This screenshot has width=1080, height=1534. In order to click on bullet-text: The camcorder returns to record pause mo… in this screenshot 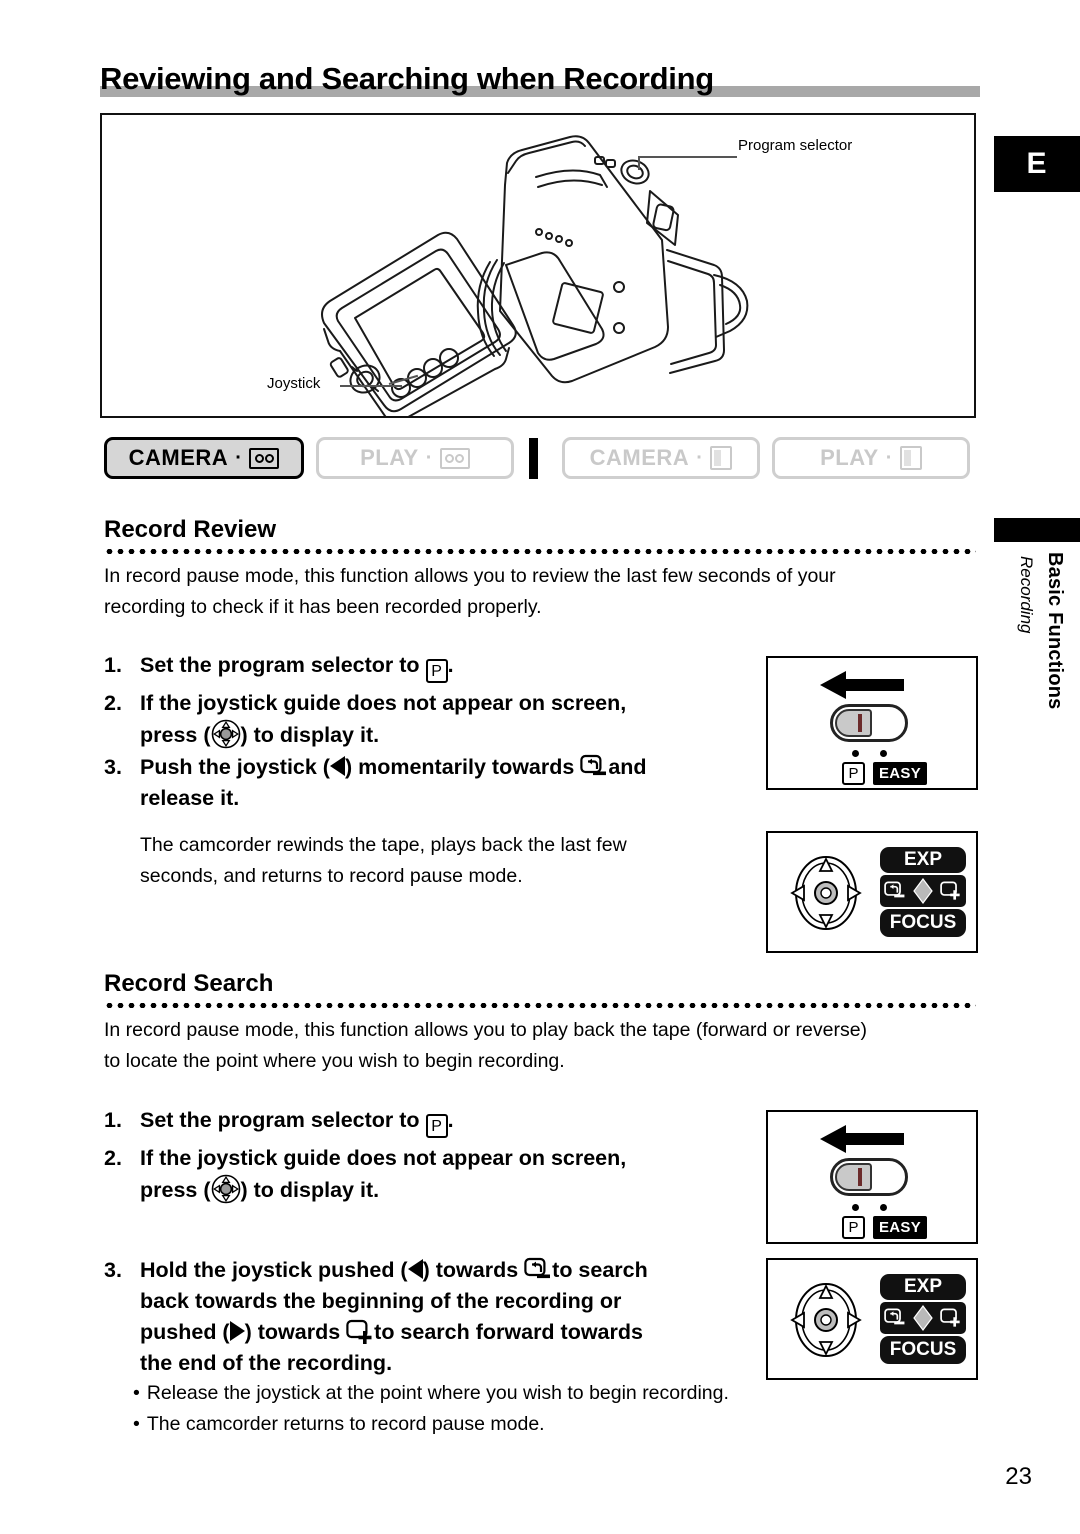, I will do `click(345, 1424)`.